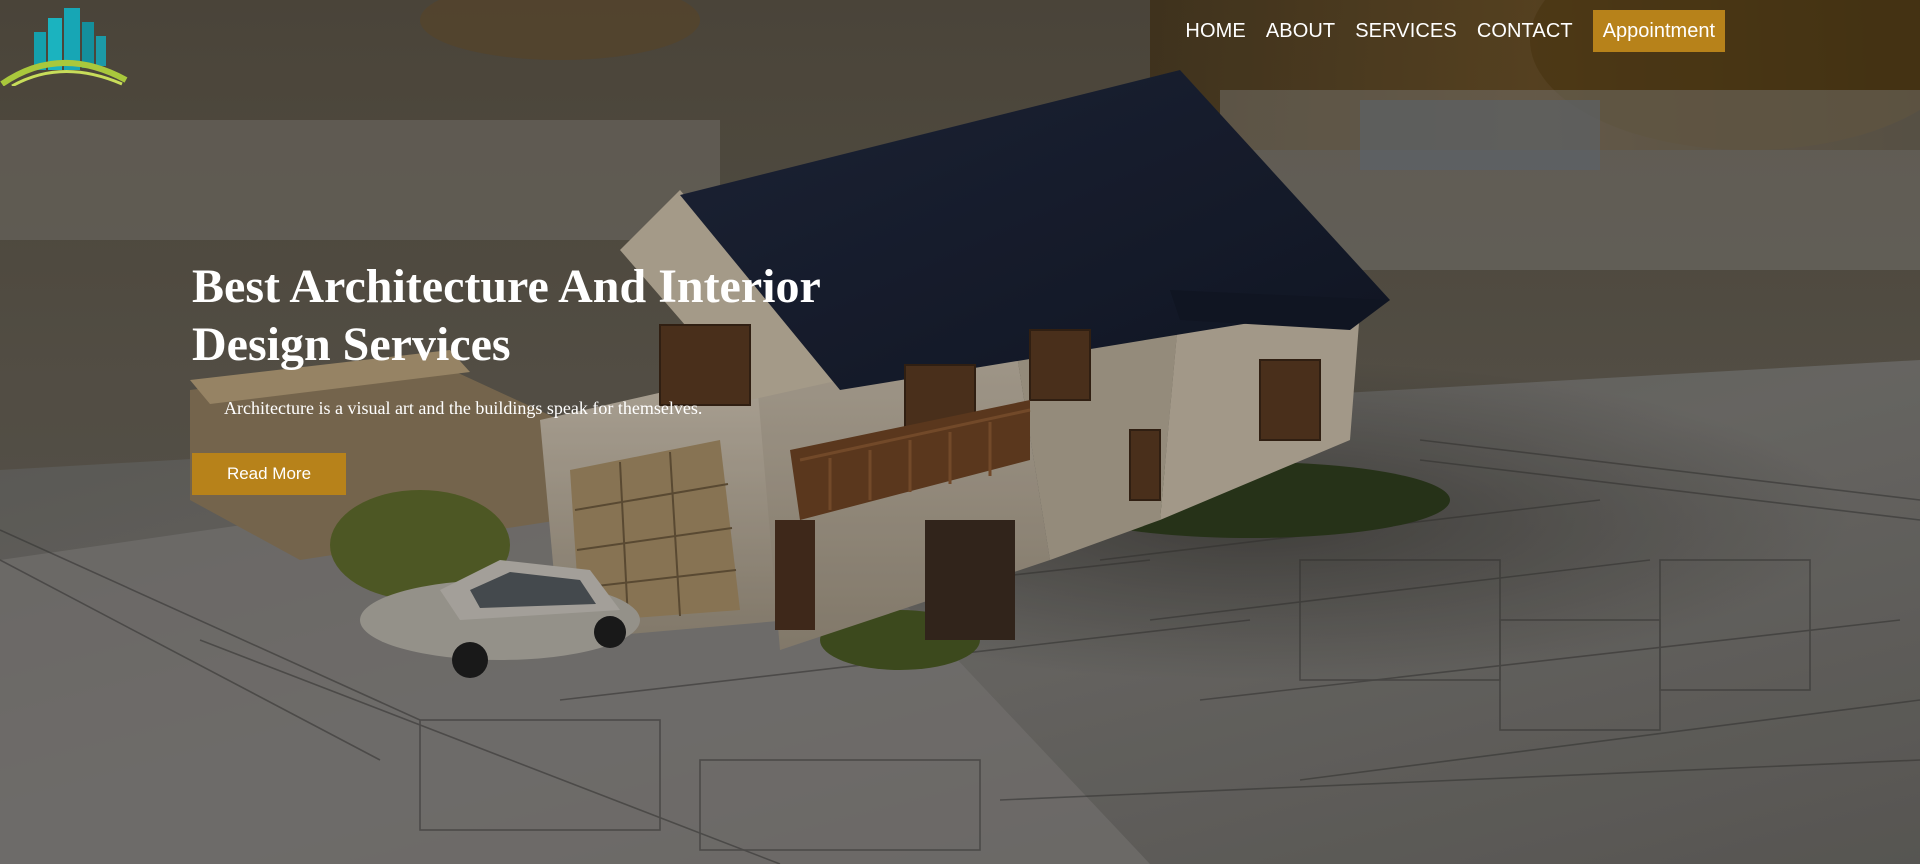 The width and height of the screenshot is (1920, 864). What do you see at coordinates (1658, 31) in the screenshot?
I see `appointment-button: Appointment` at bounding box center [1658, 31].